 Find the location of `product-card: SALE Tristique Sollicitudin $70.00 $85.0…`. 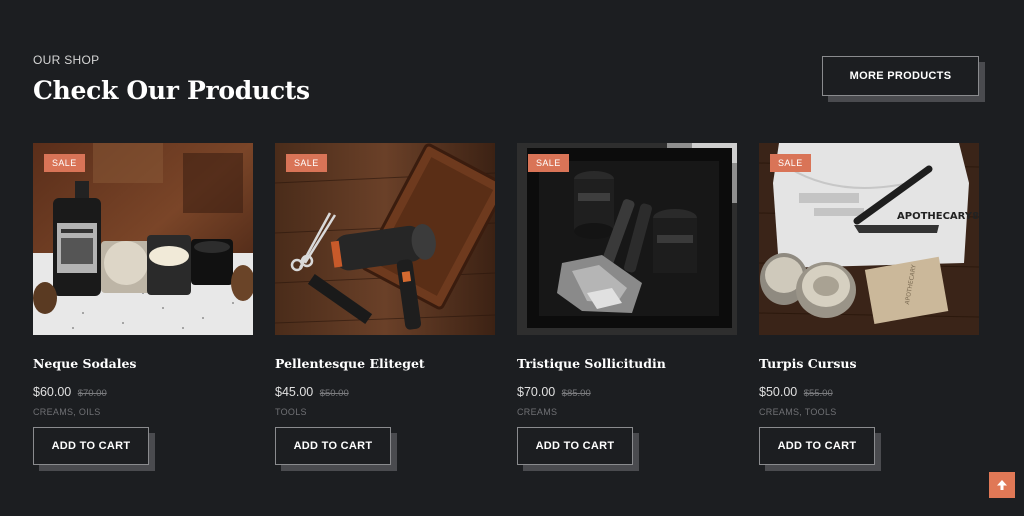

product-card: SALE Tristique Sollicitudin $70.00 $85.0… is located at coordinates (627, 307).